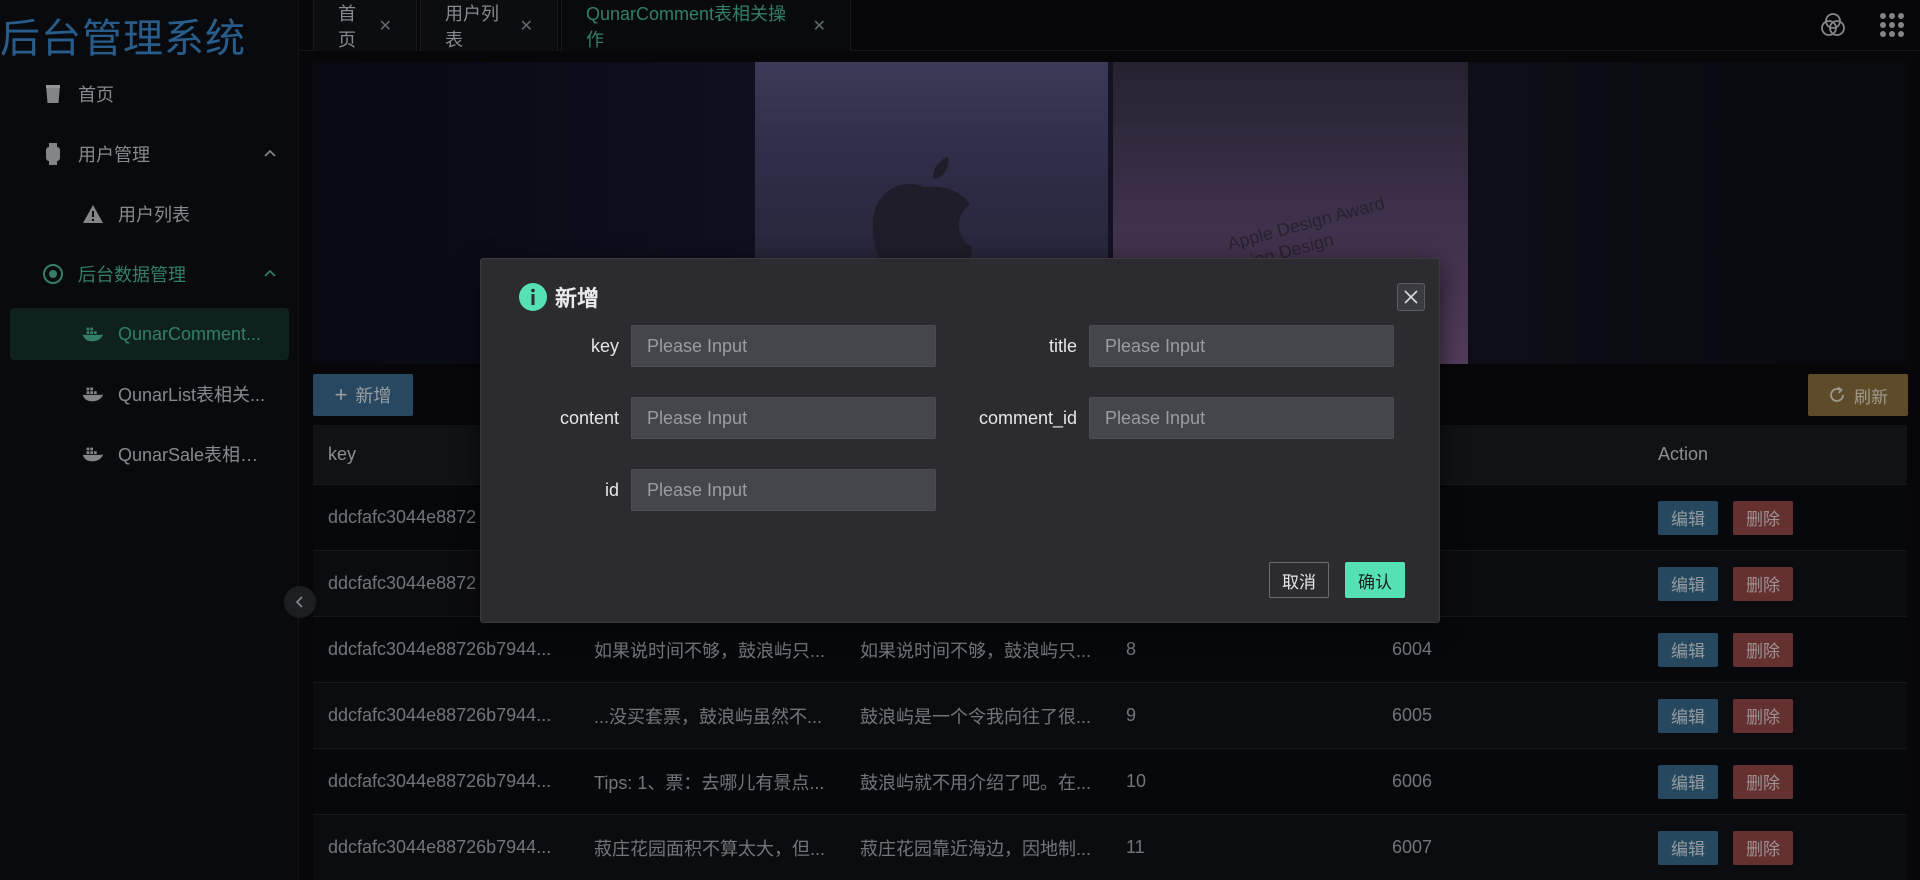 This screenshot has height=880, width=1920. I want to click on field-key-row: key, so click(723, 346).